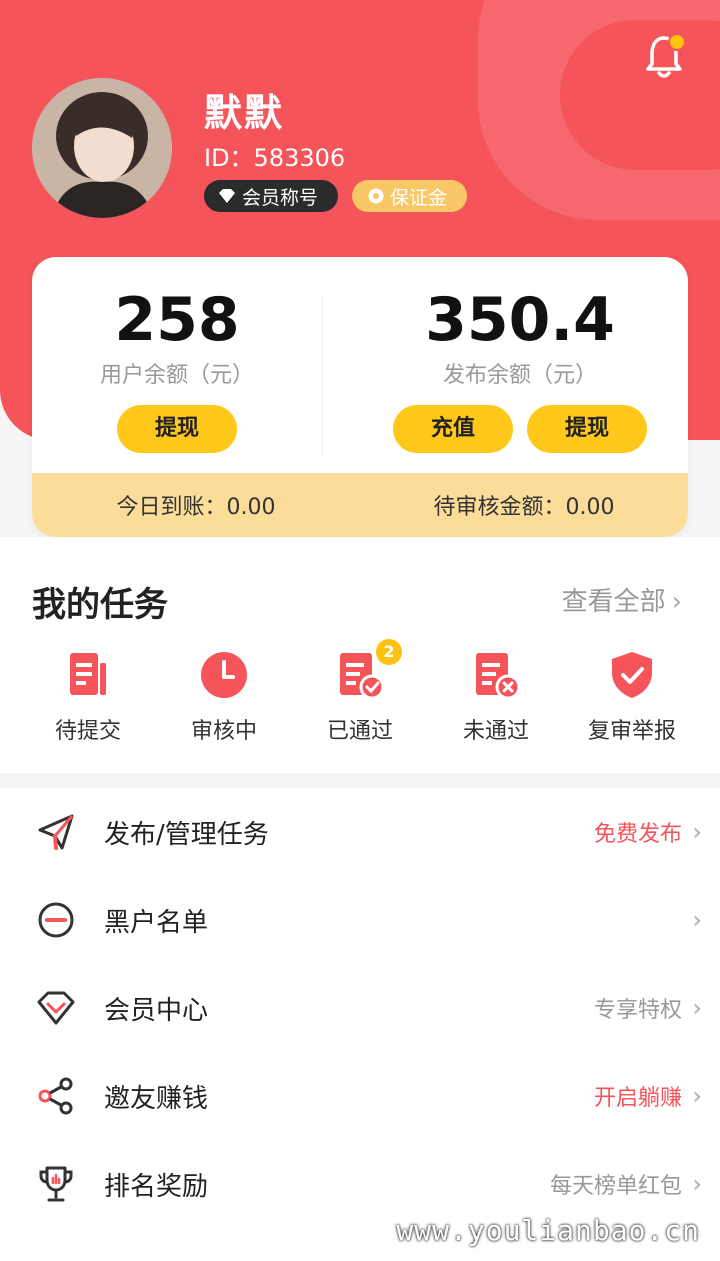 This screenshot has width=720, height=1261. What do you see at coordinates (376, 196) in the screenshot?
I see `coin-icon` at bounding box center [376, 196].